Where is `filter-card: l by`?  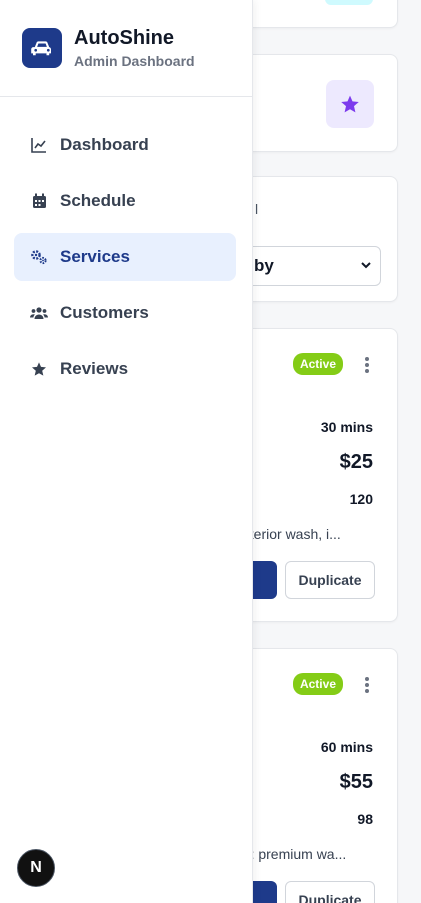 filter-card: l by is located at coordinates (315, 239).